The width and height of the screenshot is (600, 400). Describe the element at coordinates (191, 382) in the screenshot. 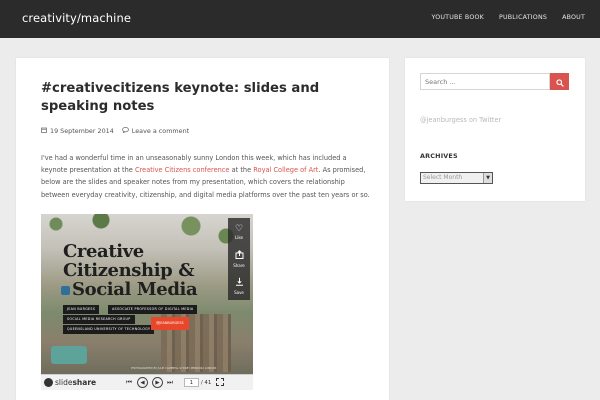

I see `slide-page-input: 1` at that location.